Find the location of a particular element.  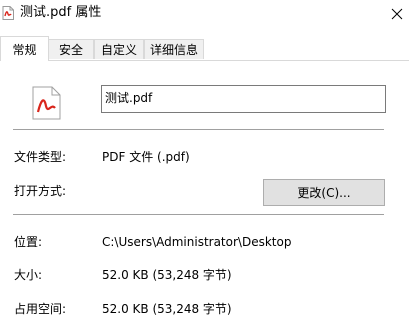

close-icon is located at coordinates (396, 14).